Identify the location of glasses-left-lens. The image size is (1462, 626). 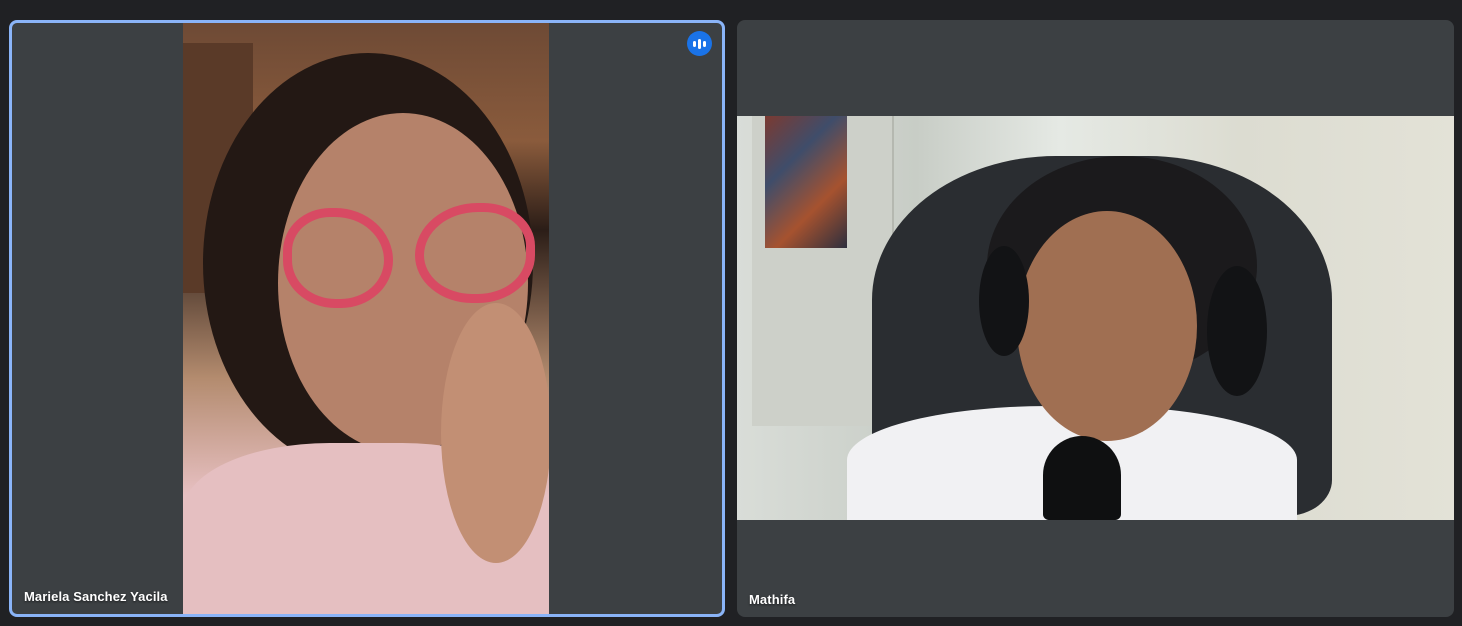
(338, 258).